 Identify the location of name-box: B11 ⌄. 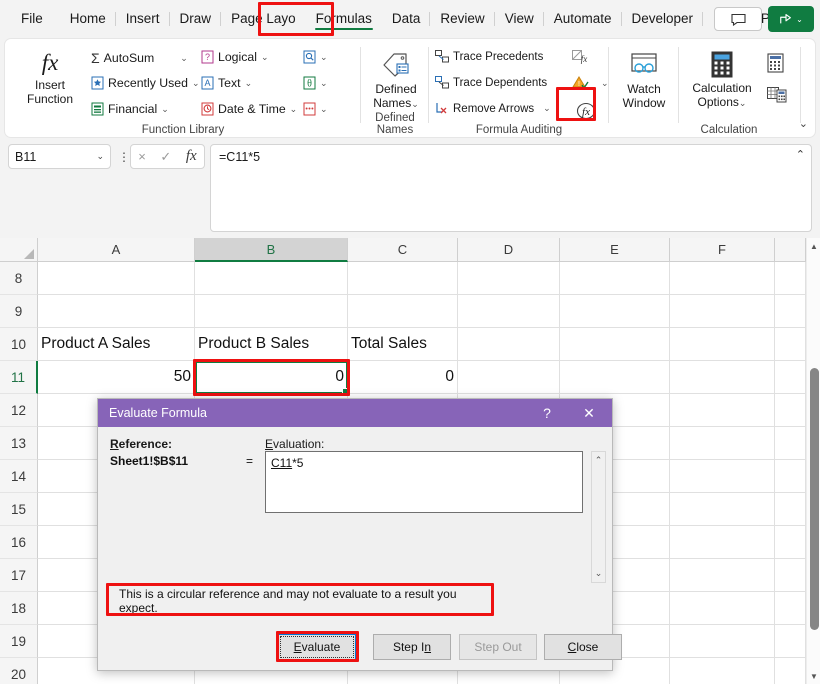
(59, 156).